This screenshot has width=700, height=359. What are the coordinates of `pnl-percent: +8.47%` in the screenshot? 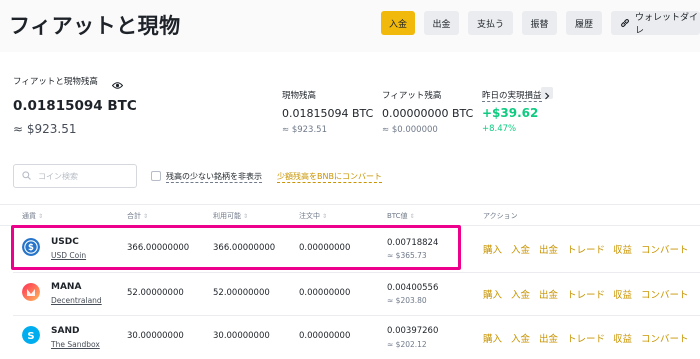 It's located at (499, 129).